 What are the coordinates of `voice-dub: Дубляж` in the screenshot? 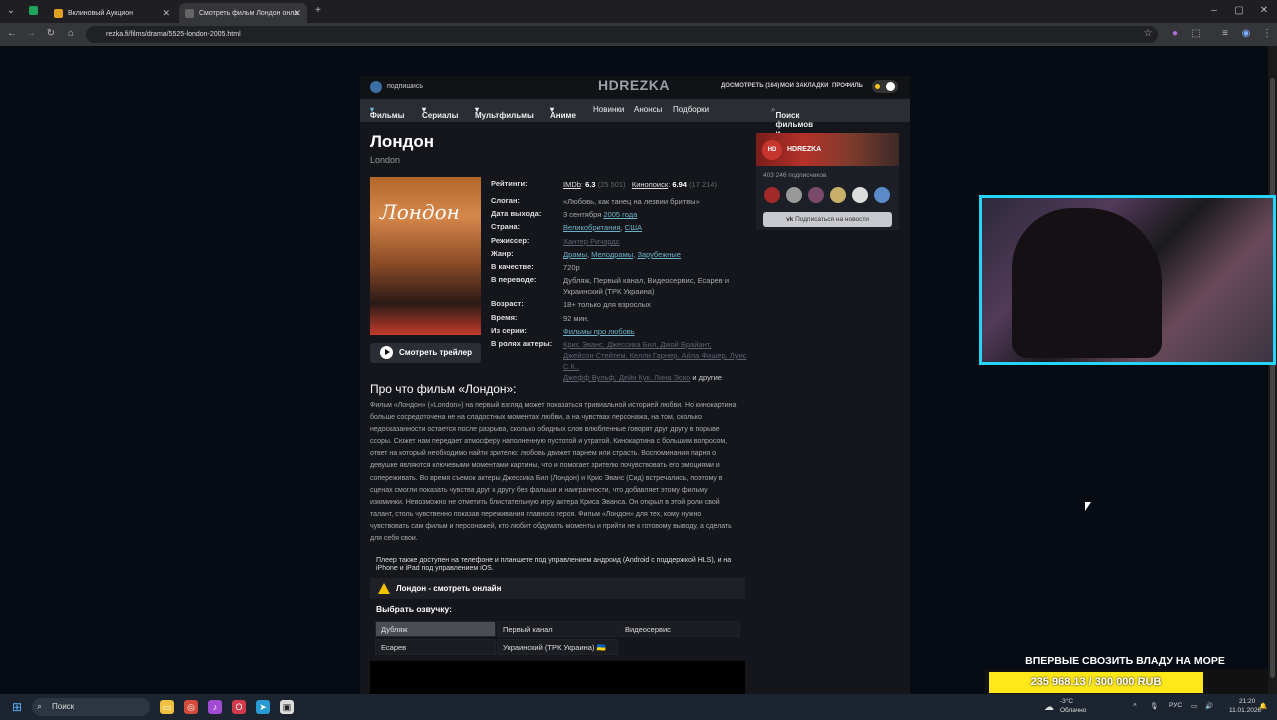 It's located at (435, 629).